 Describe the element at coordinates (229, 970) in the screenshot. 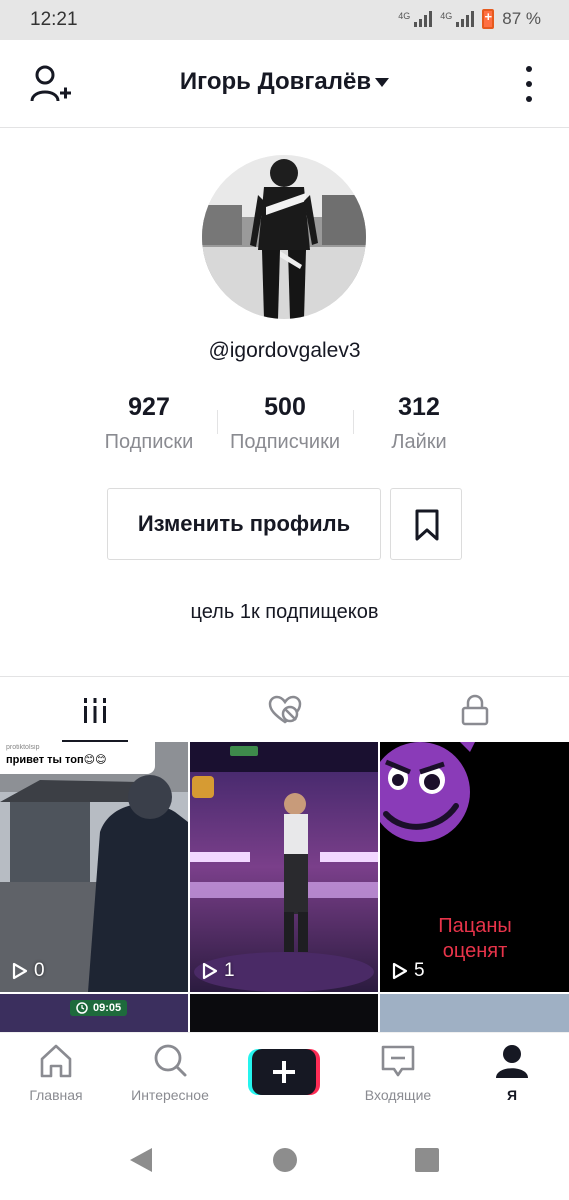

I see `view-count-value: 1` at that location.